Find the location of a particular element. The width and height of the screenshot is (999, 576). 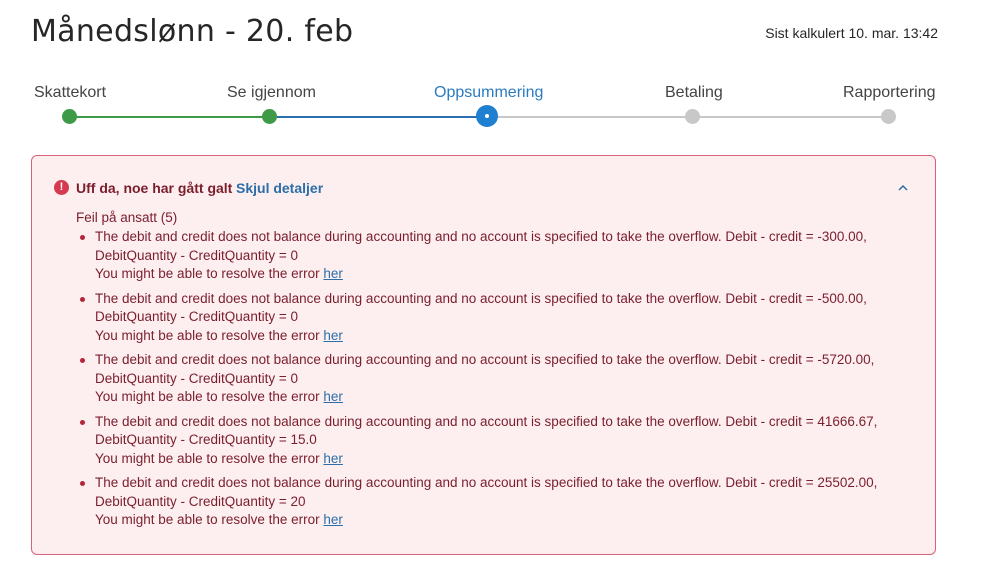

step-label-betaling: Betaling is located at coordinates (694, 93).